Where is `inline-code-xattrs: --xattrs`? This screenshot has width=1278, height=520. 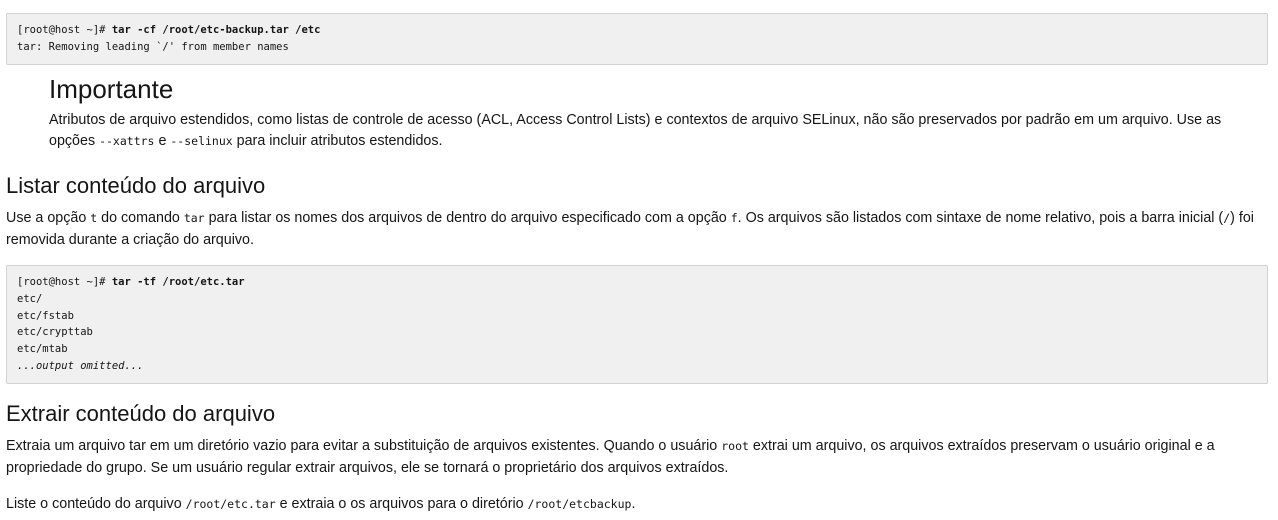 inline-code-xattrs: --xattrs is located at coordinates (127, 141).